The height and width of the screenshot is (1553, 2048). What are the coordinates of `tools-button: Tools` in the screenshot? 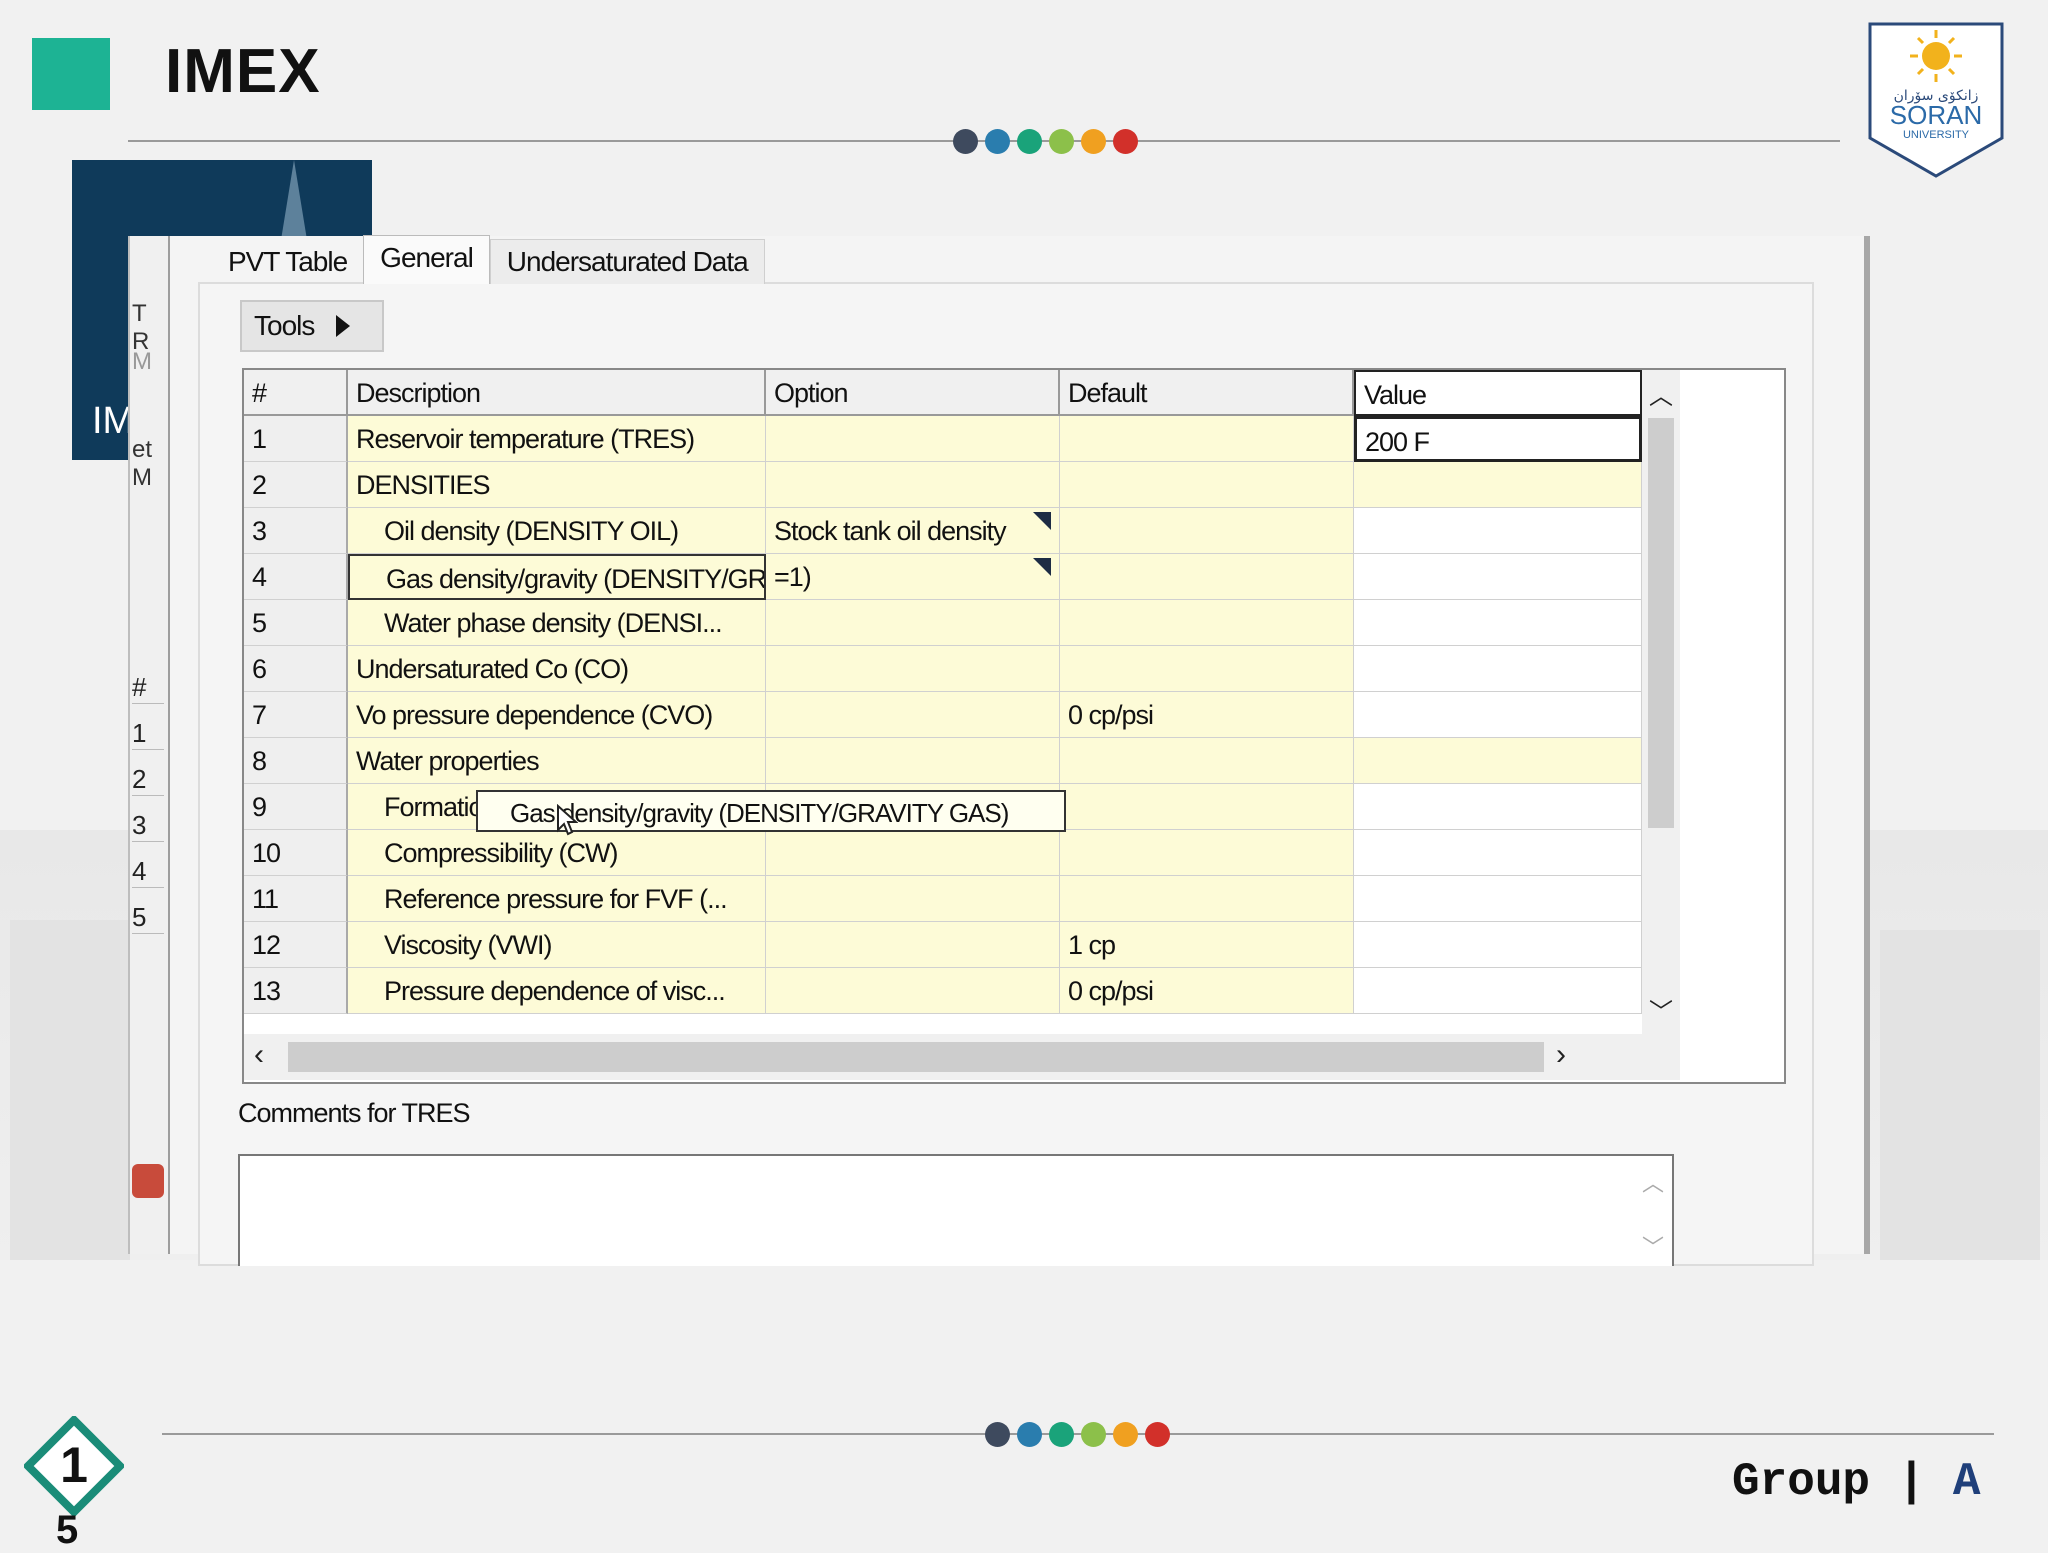 It's located at (312, 326).